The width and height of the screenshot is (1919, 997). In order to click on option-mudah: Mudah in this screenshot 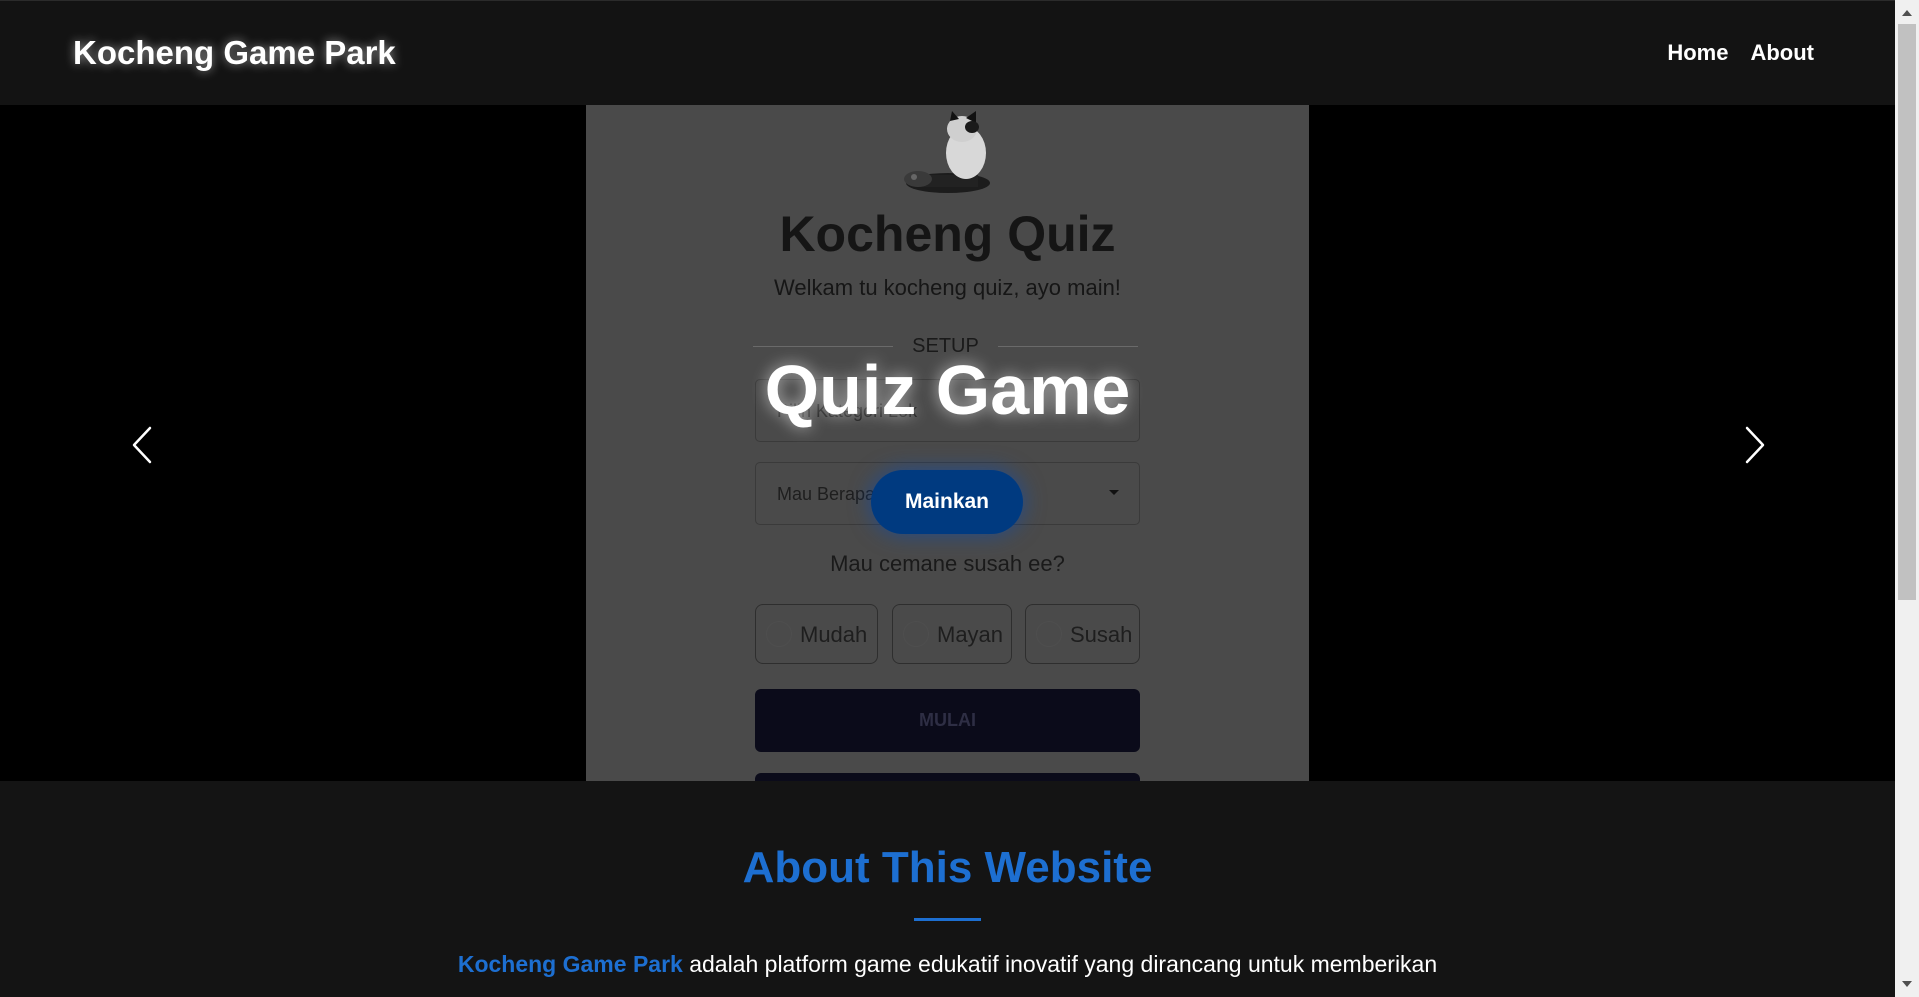, I will do `click(816, 634)`.